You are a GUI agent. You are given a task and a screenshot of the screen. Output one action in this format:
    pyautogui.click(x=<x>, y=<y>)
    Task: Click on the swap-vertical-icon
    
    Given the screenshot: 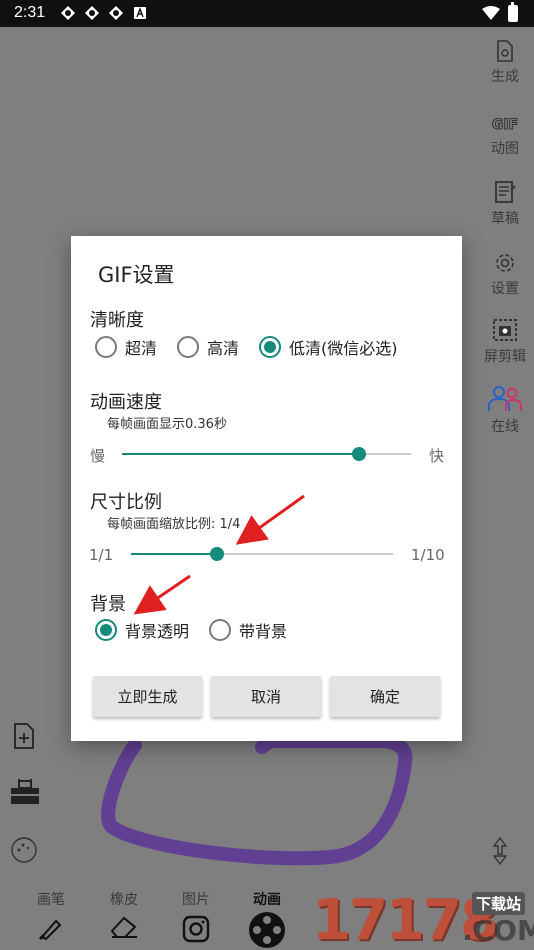 What is the action you would take?
    pyautogui.click(x=500, y=851)
    